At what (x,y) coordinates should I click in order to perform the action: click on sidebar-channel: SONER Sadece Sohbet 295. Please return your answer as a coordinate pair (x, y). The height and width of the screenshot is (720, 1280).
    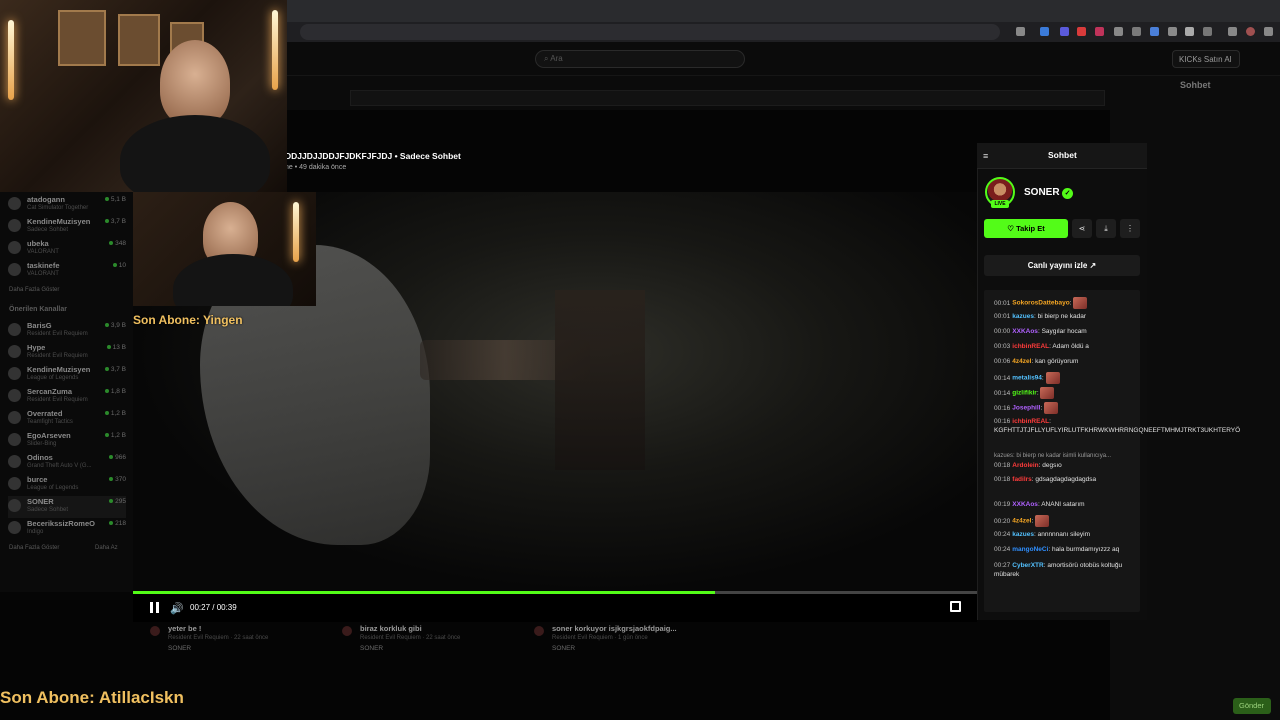
    Looking at the image, I should click on (67, 507).